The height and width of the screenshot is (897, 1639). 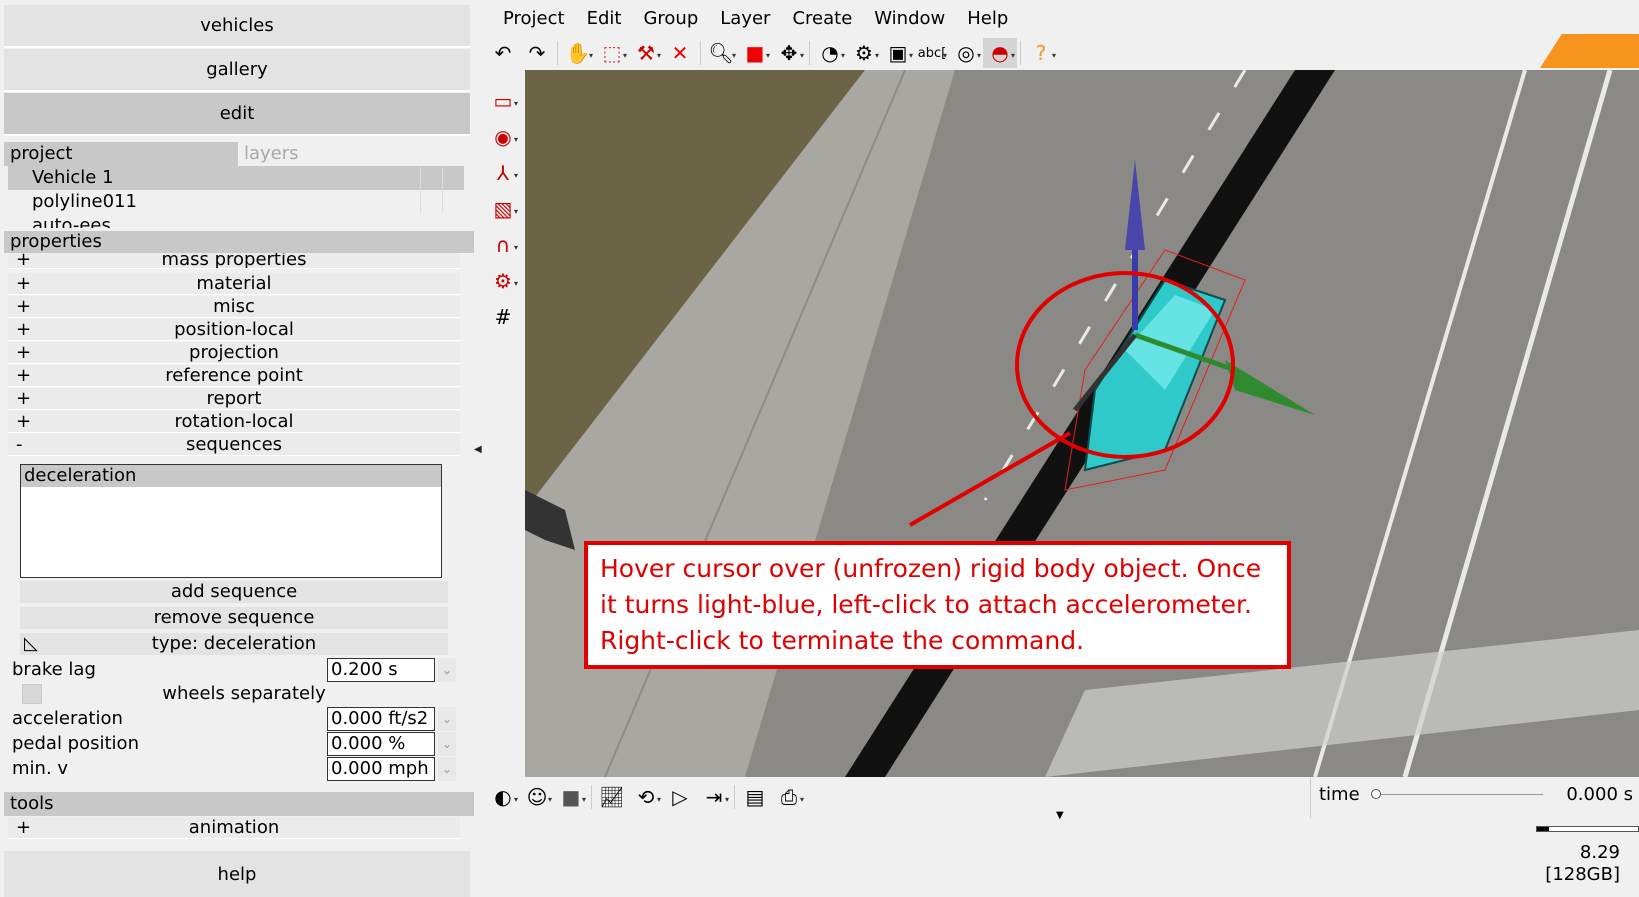 What do you see at coordinates (1587, 829) in the screenshot?
I see `memory-progress-bar` at bounding box center [1587, 829].